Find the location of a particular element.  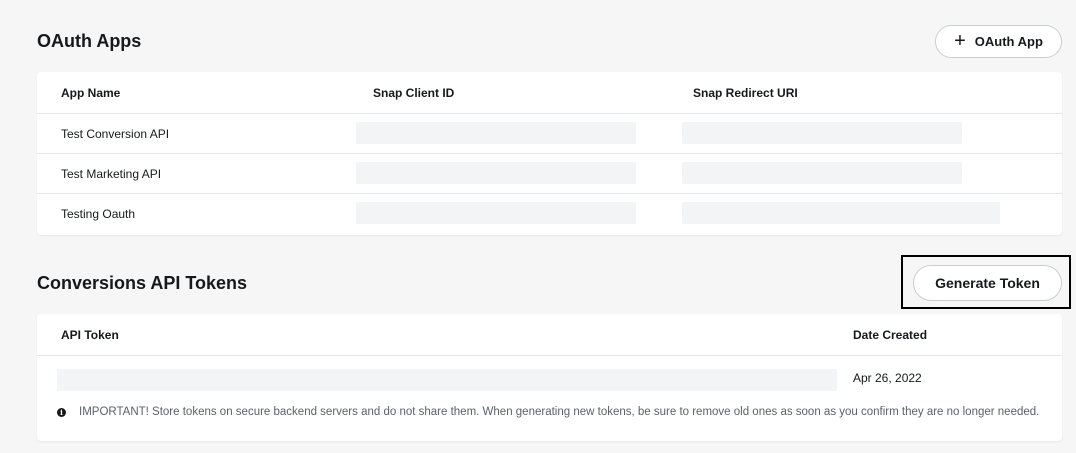

app-name-cell: Test Conversion API is located at coordinates (115, 134).